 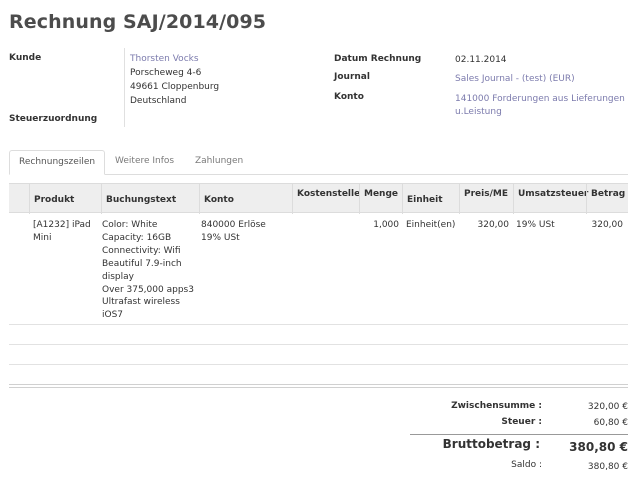 I want to click on customer-country: Deutschland, so click(x=158, y=101).